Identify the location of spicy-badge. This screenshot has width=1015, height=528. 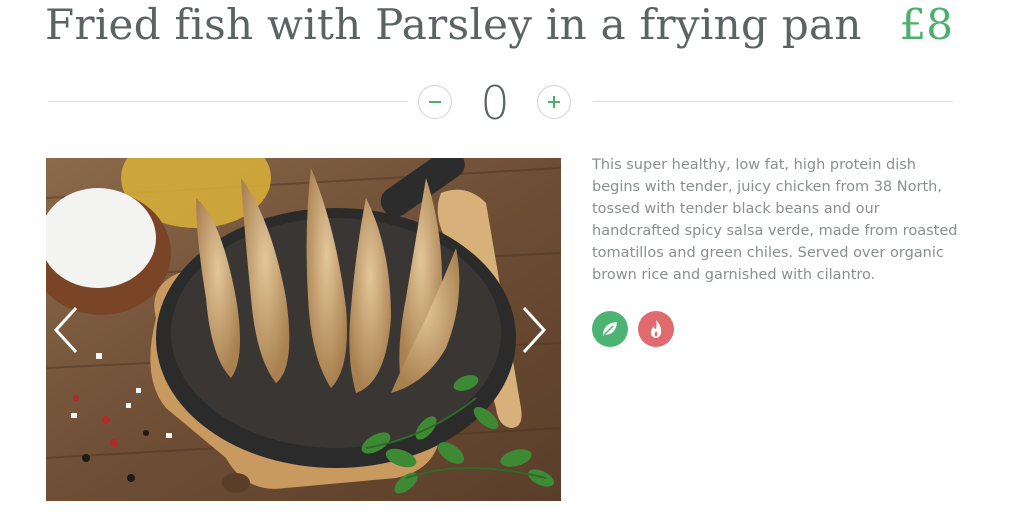
(656, 329).